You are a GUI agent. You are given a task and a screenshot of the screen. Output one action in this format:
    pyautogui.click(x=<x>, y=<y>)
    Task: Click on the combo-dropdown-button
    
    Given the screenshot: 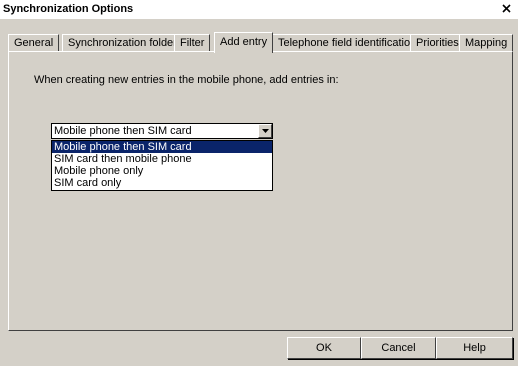 What is the action you would take?
    pyautogui.click(x=265, y=131)
    